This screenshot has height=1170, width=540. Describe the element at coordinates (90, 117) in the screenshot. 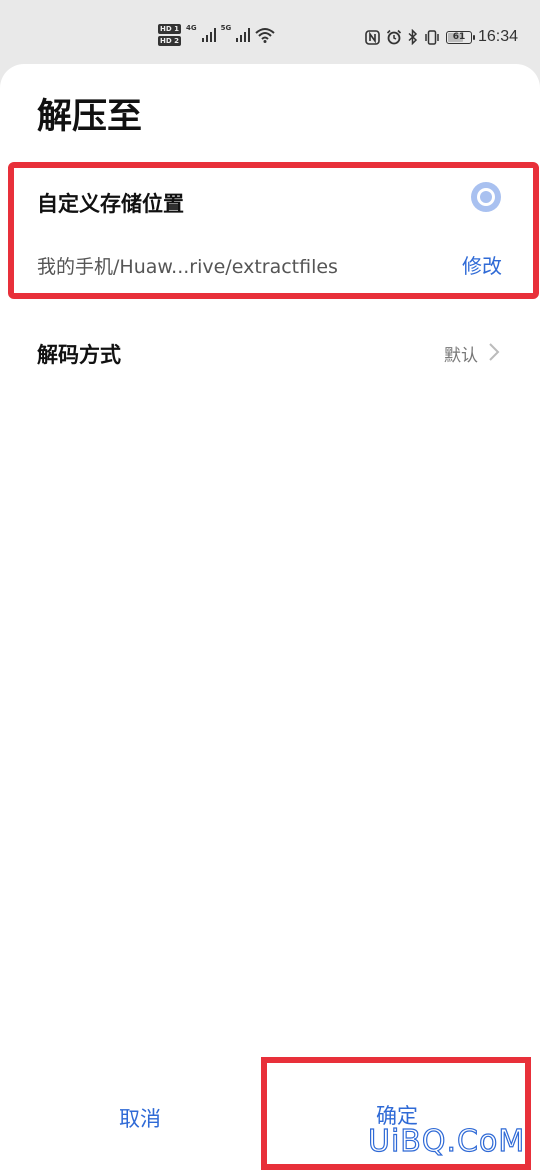

I see `dialog-title: 解压至` at that location.